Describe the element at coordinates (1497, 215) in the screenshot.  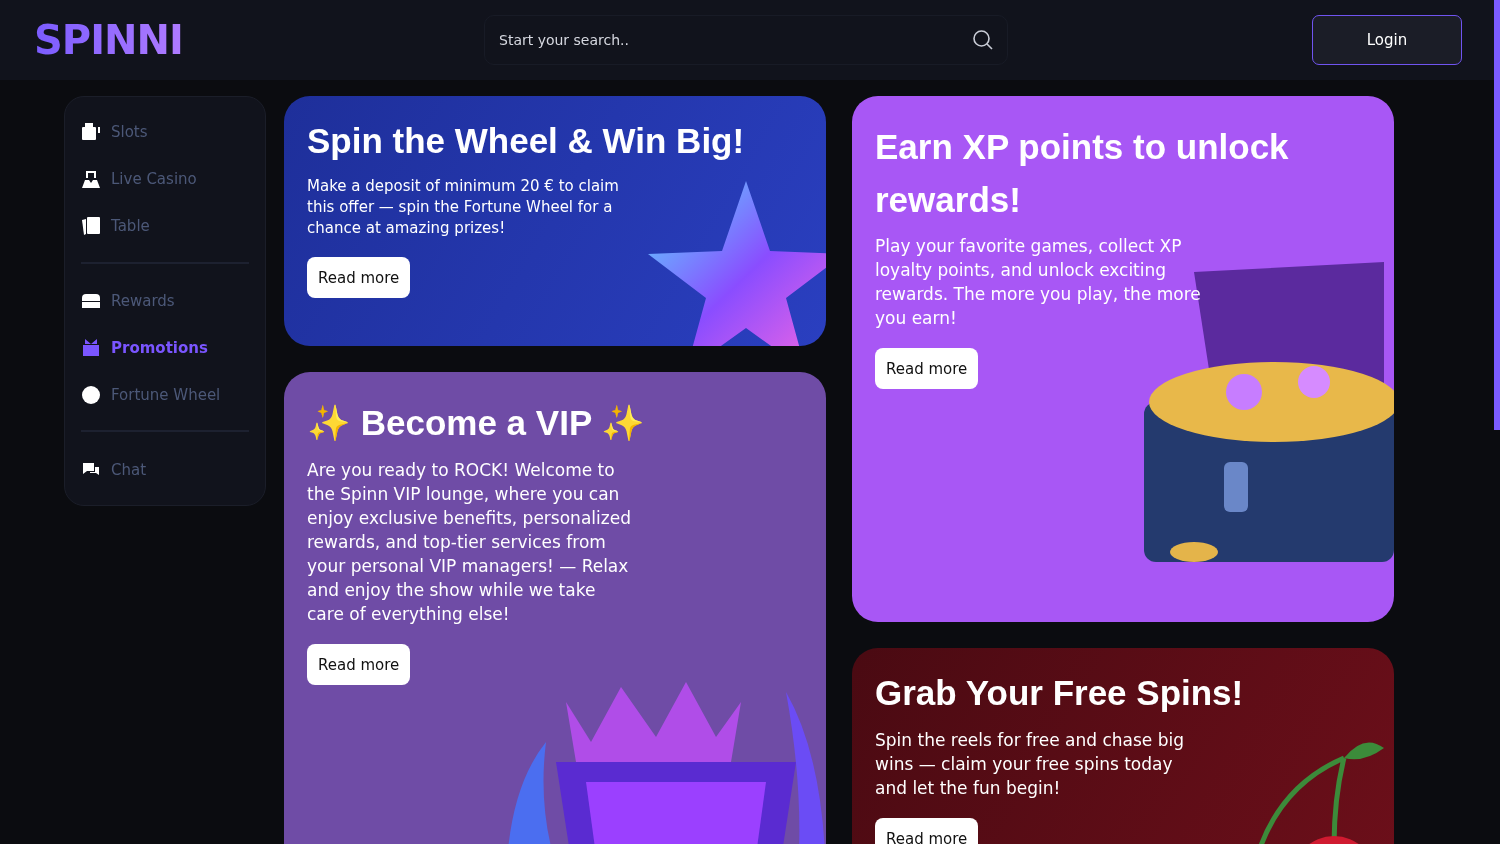
I see `scrollbar-thumb` at that location.